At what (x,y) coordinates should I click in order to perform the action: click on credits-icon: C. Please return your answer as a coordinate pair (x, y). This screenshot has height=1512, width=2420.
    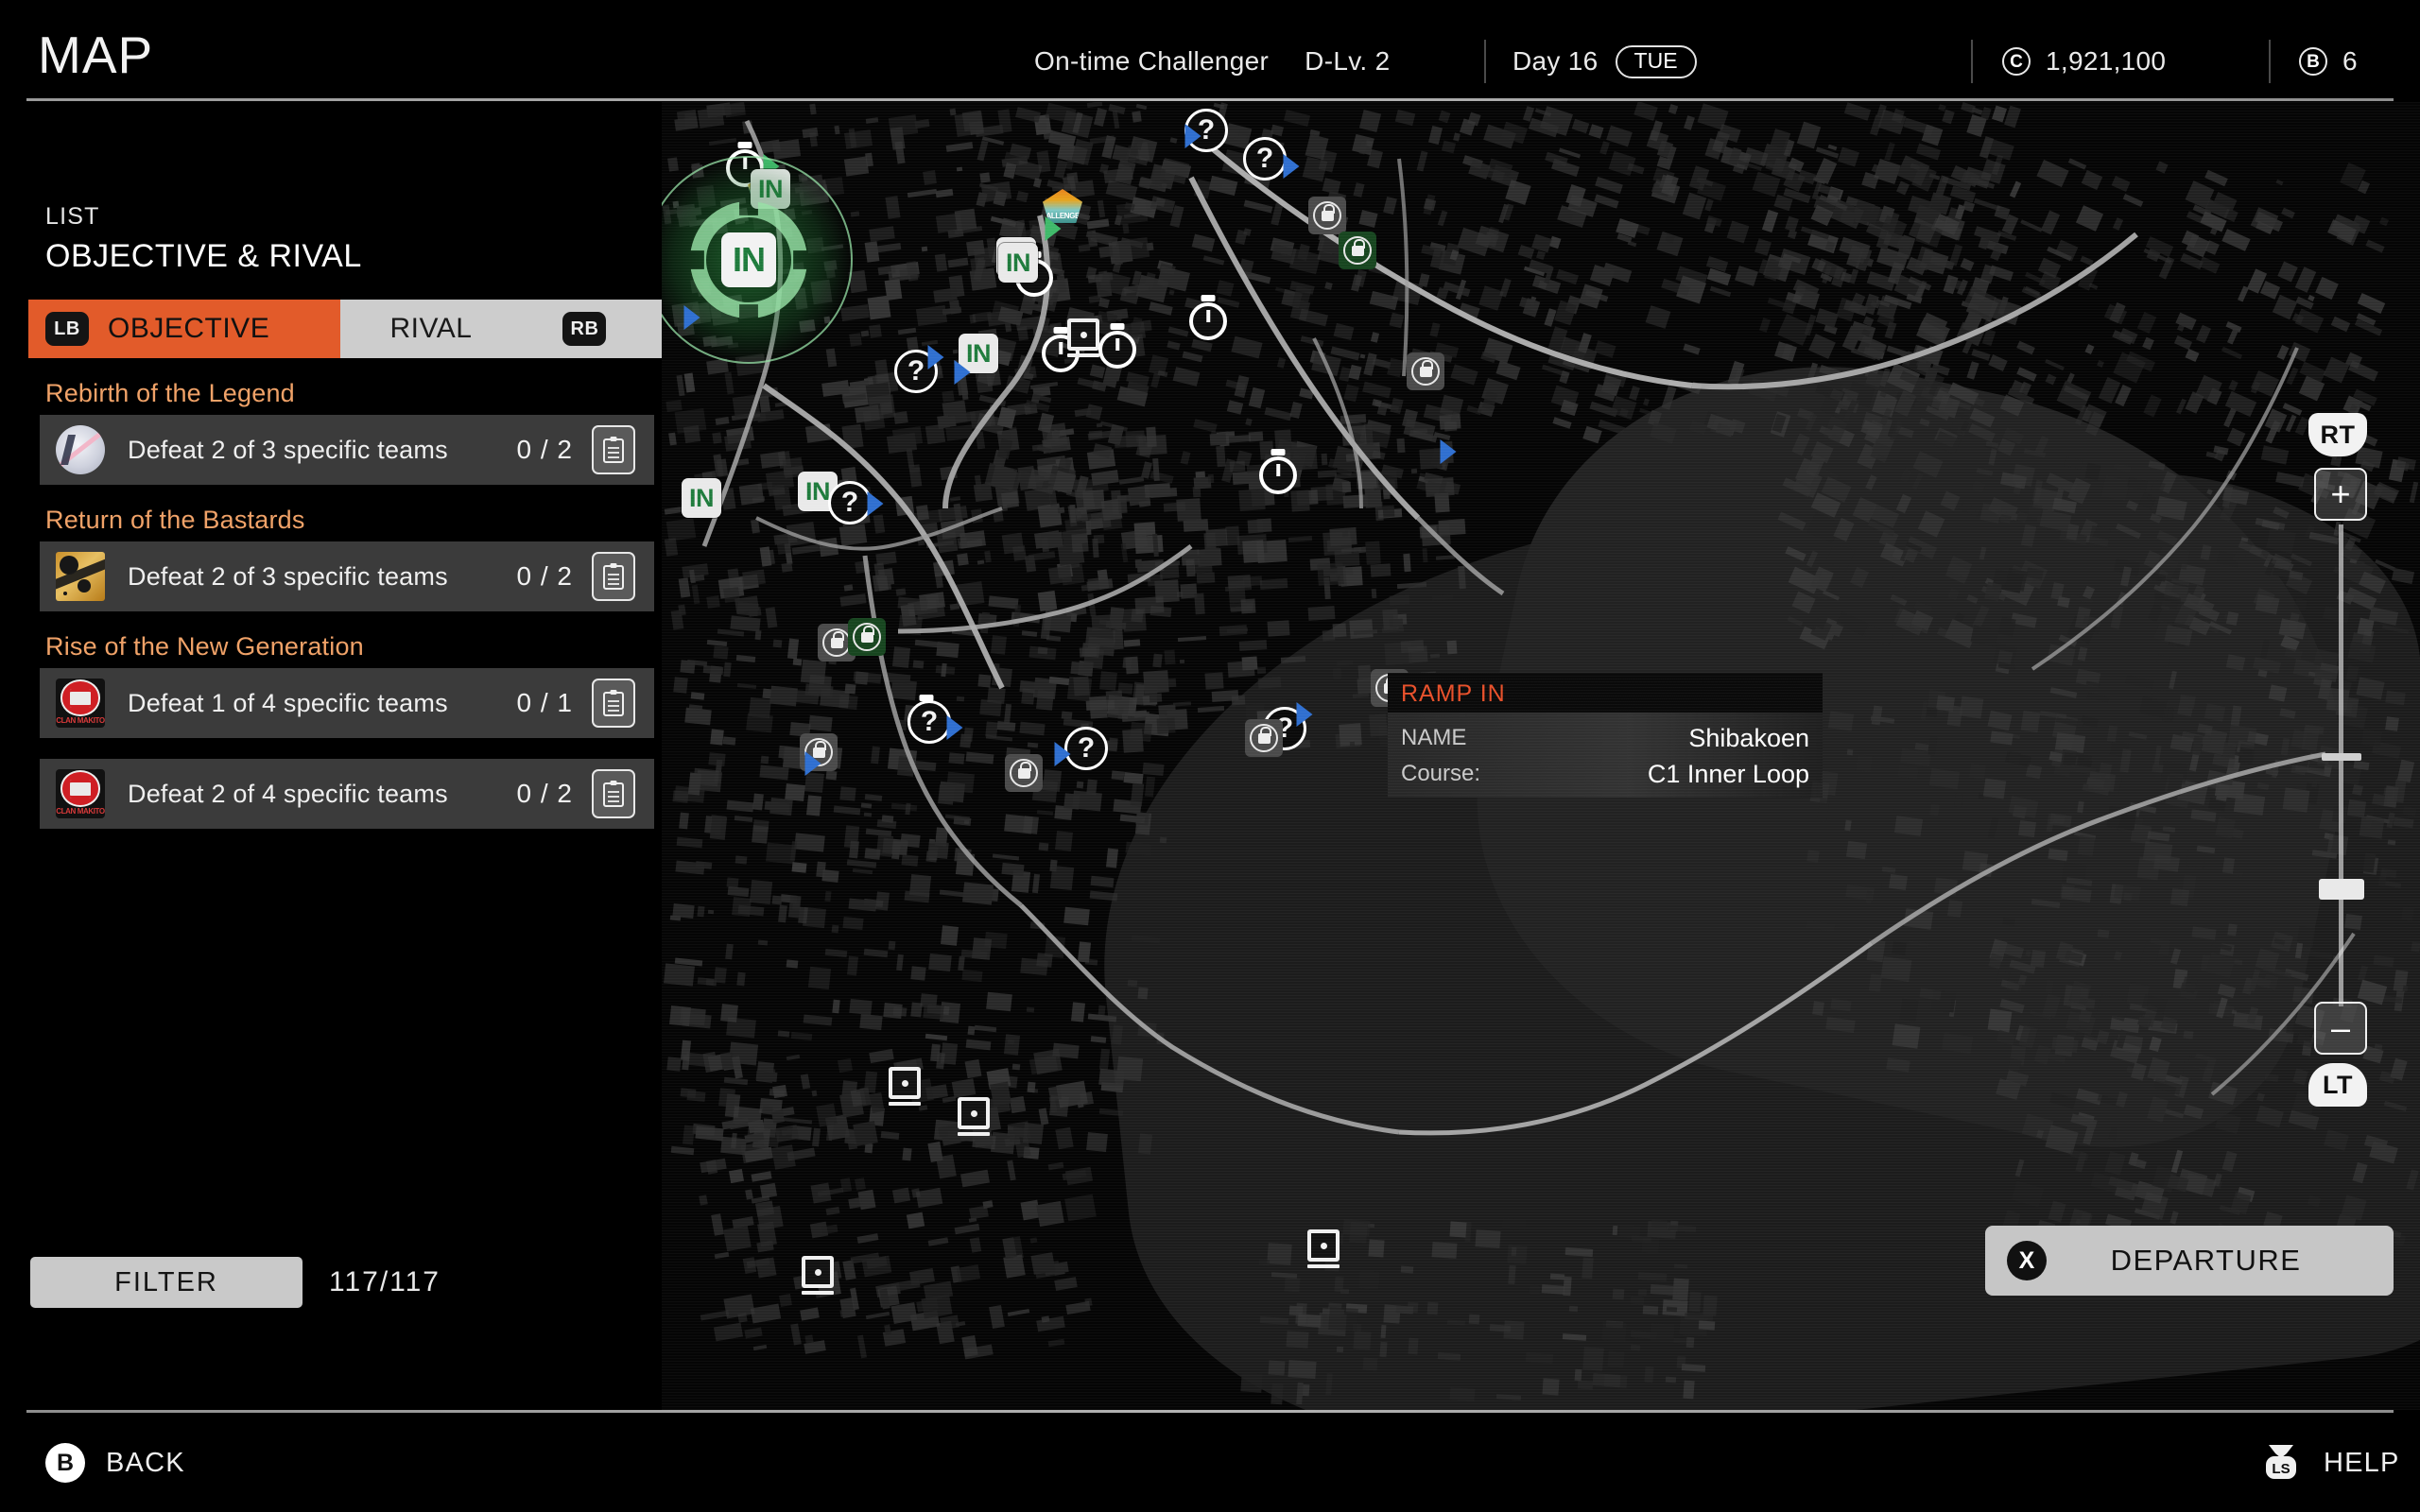
    Looking at the image, I should click on (2017, 61).